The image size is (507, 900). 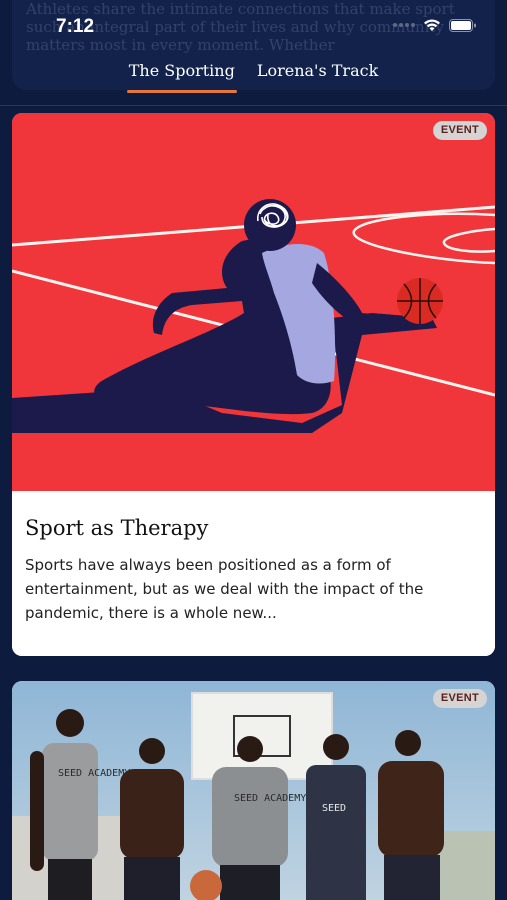 What do you see at coordinates (317, 76) in the screenshot?
I see `tab-lorenas-track: Lorena's Track` at bounding box center [317, 76].